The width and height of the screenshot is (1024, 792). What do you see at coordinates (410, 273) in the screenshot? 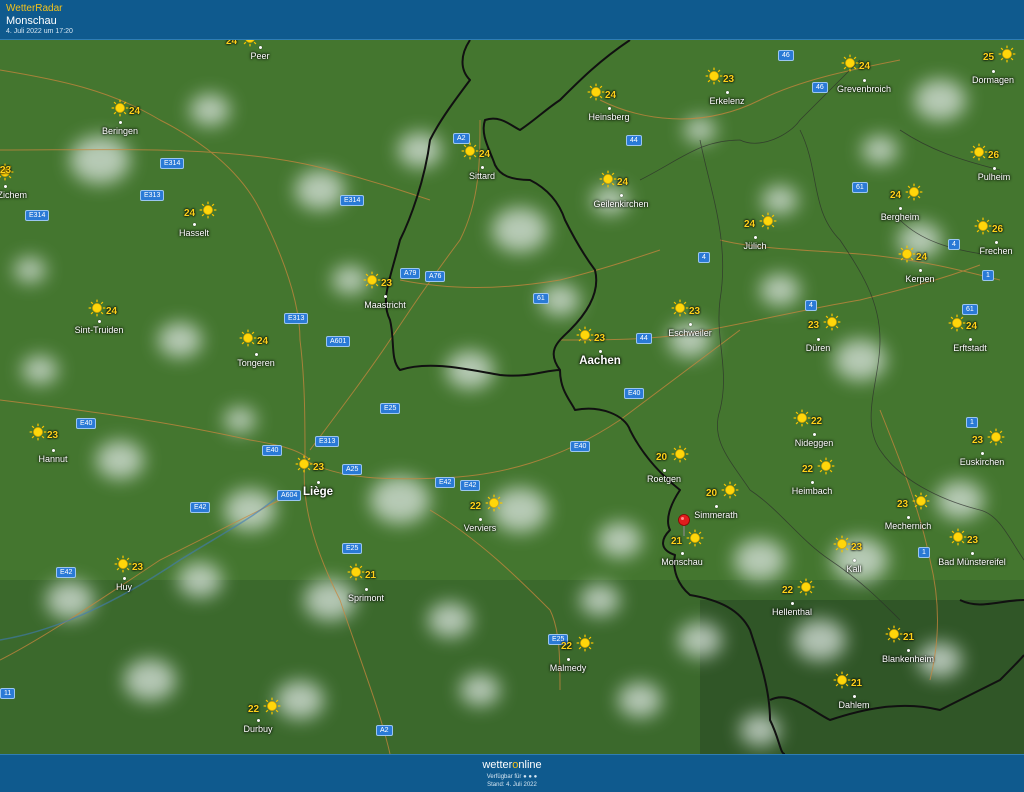
I see `road-badge: A79` at bounding box center [410, 273].